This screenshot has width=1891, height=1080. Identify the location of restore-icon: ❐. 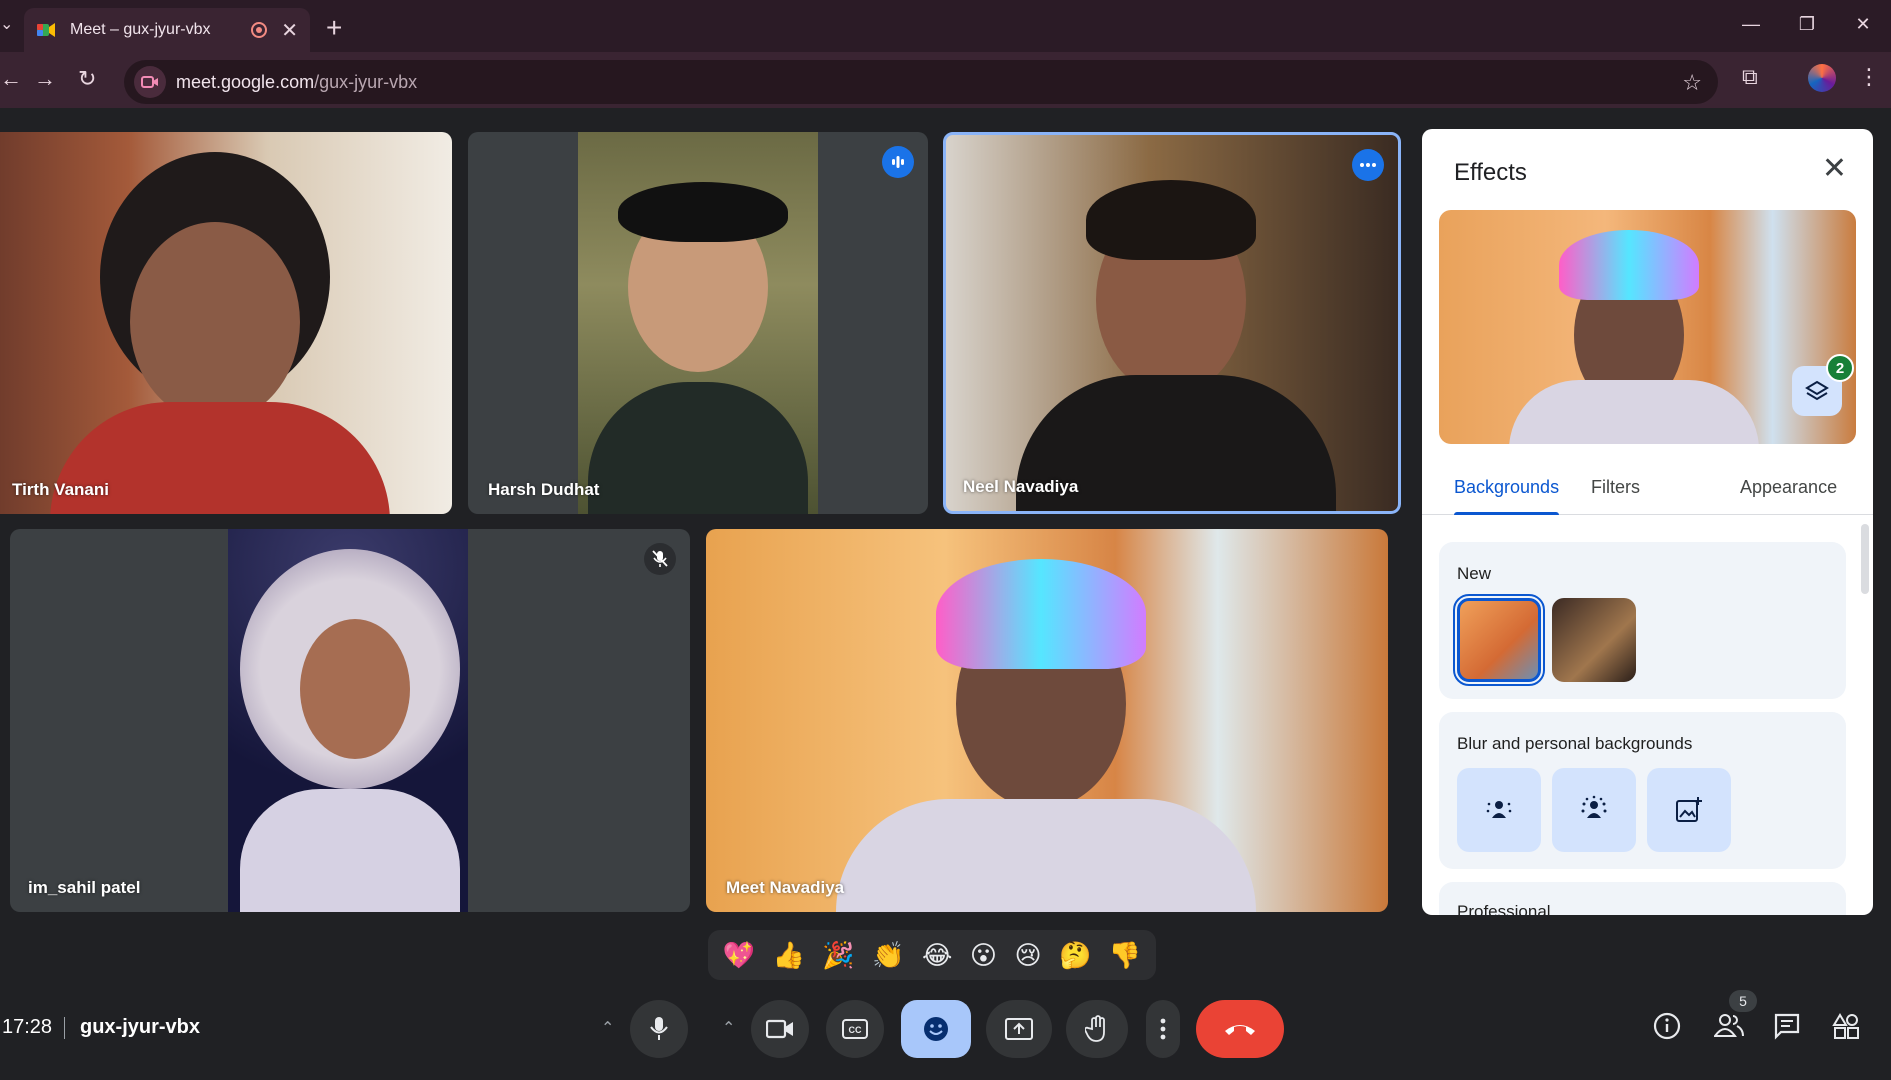
(1807, 24).